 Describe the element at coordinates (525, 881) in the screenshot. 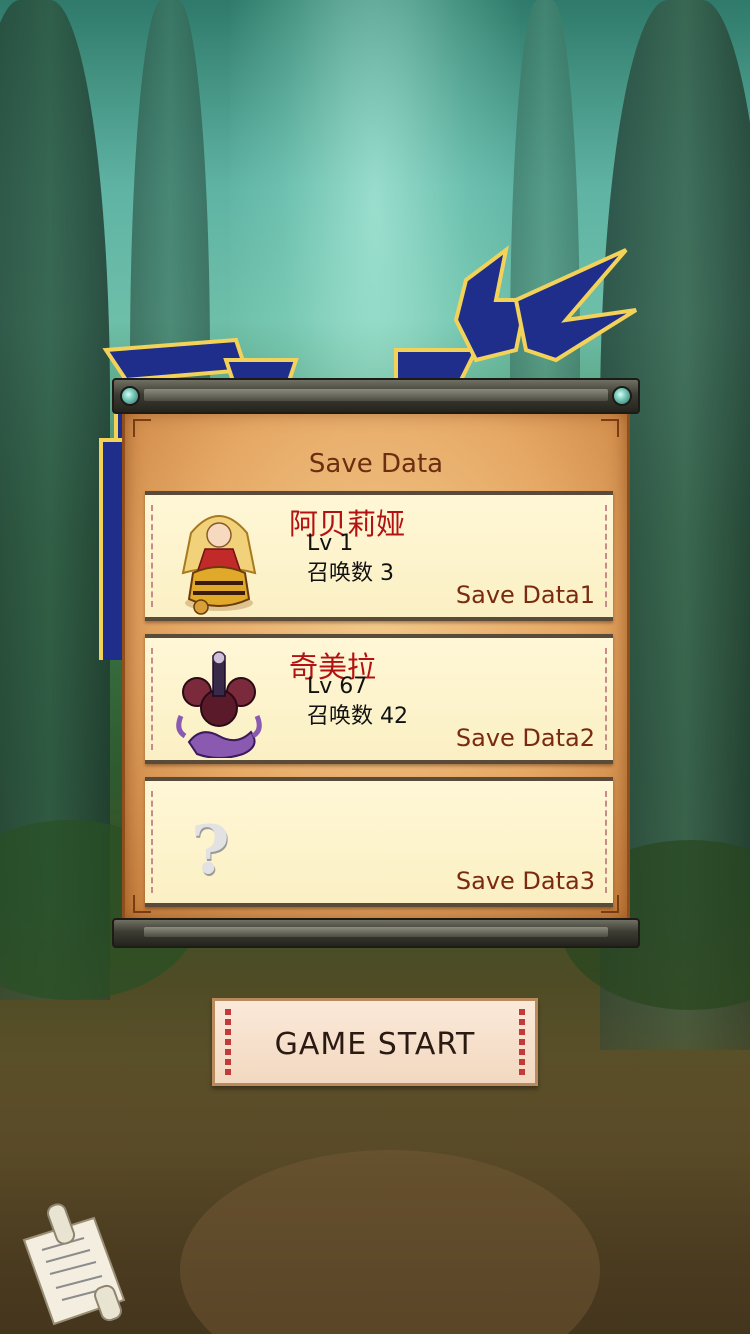

I see `slot-label: Save Data3` at that location.